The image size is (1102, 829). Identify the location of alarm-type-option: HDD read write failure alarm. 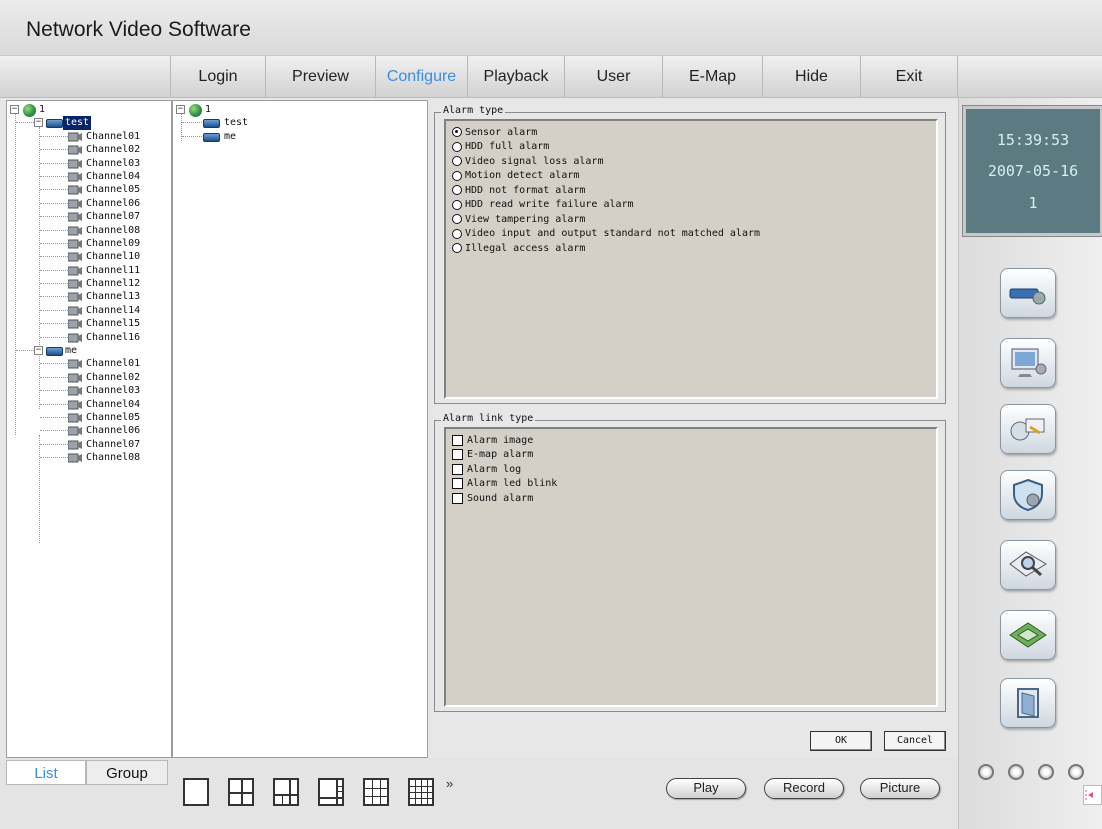
(543, 205).